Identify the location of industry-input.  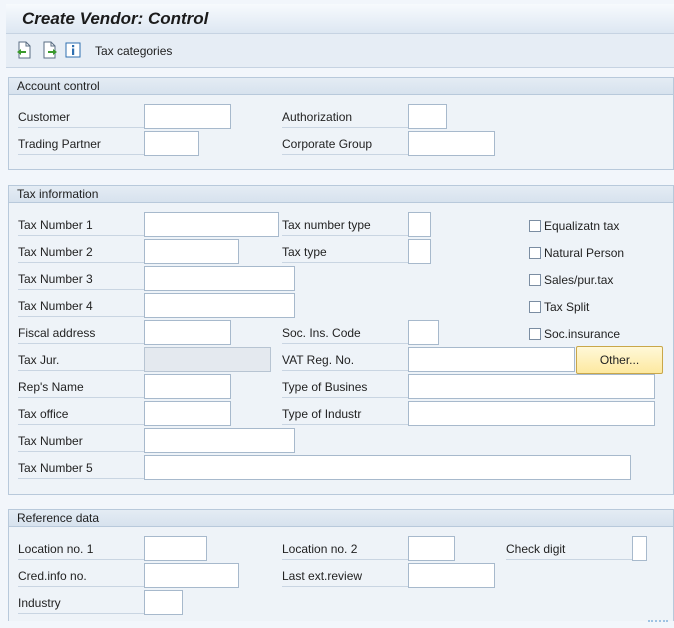
(163, 602).